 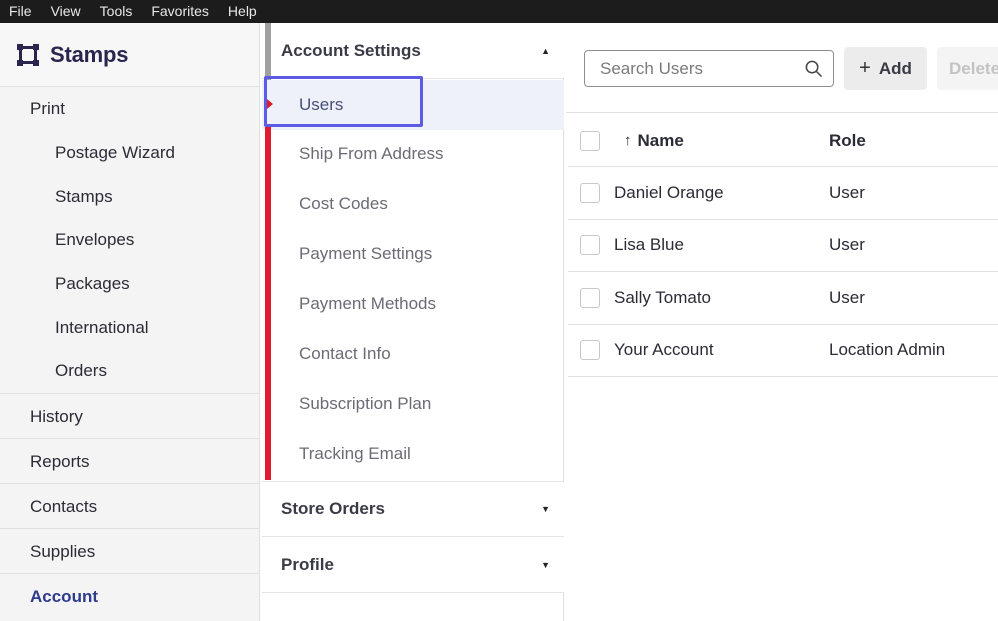 I want to click on user-role: Location Admin, so click(x=887, y=350).